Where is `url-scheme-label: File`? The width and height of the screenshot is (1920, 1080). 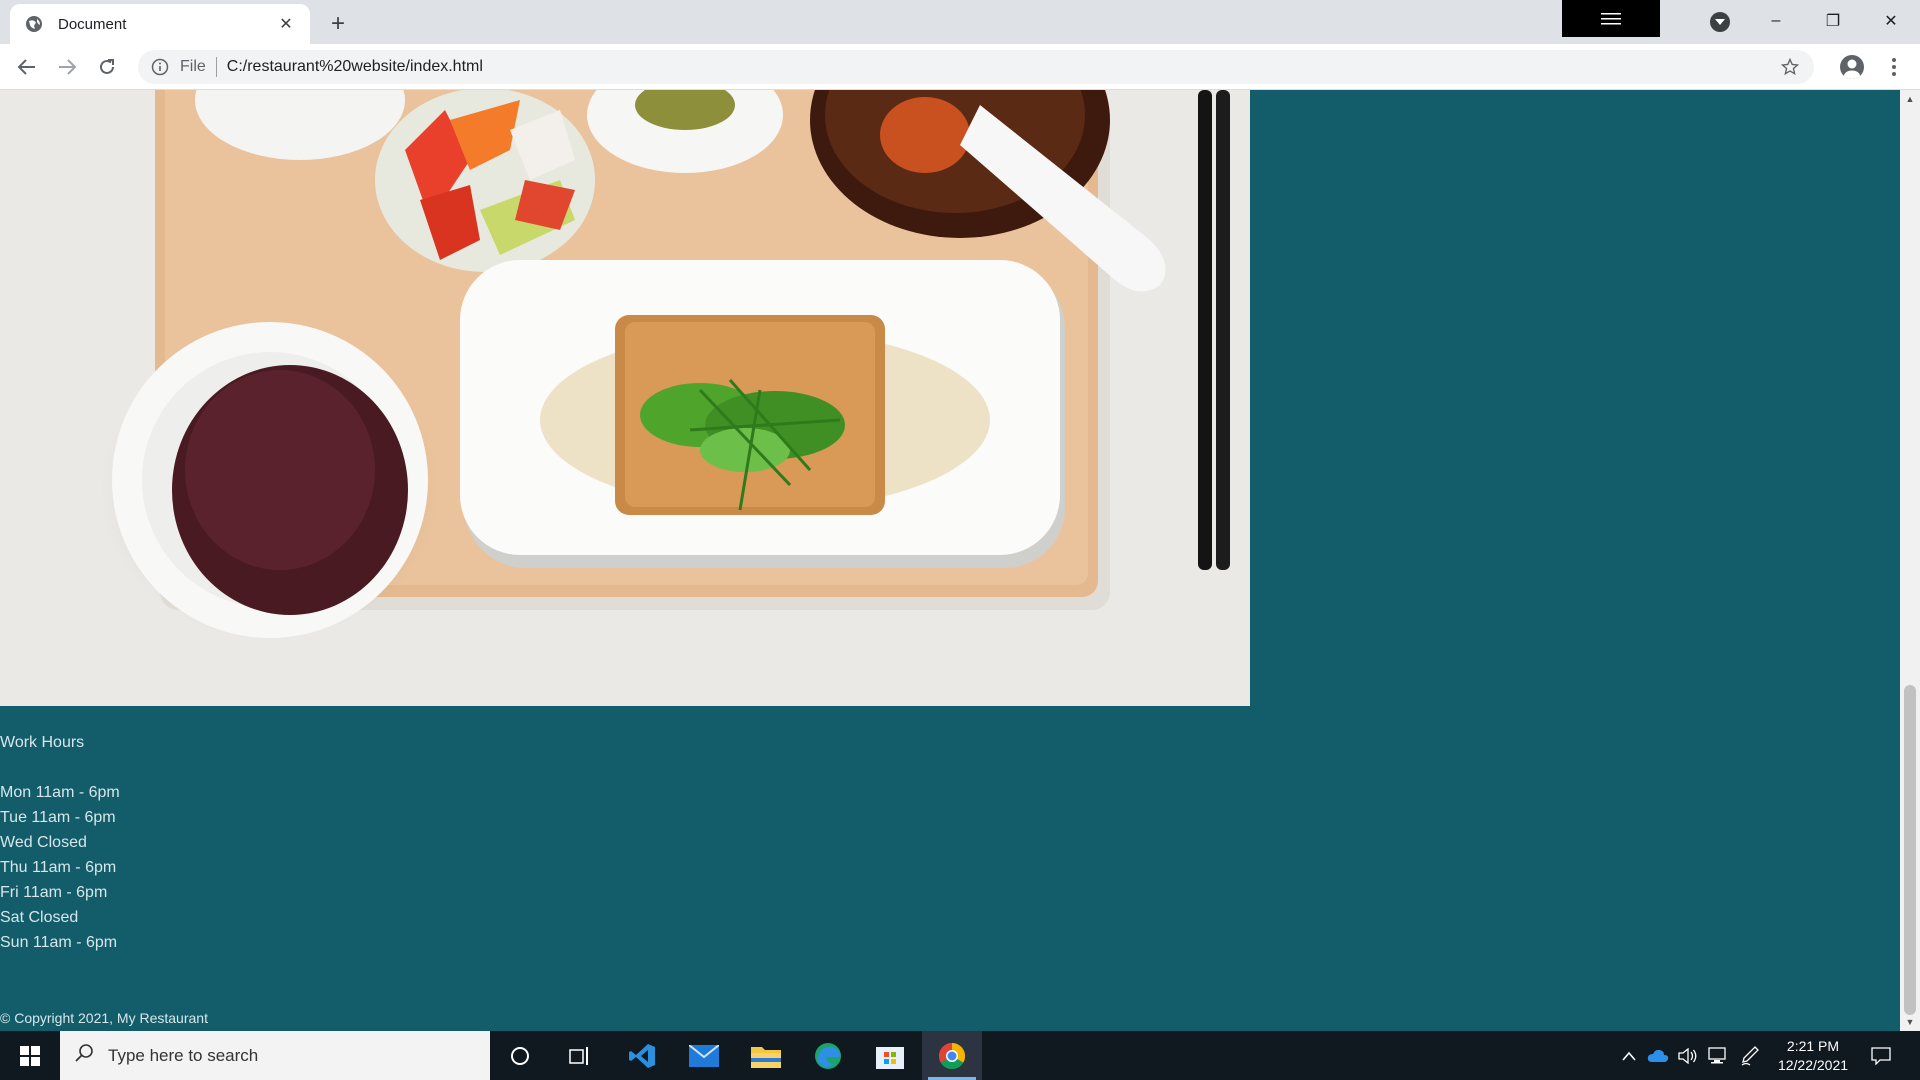 url-scheme-label: File is located at coordinates (193, 66).